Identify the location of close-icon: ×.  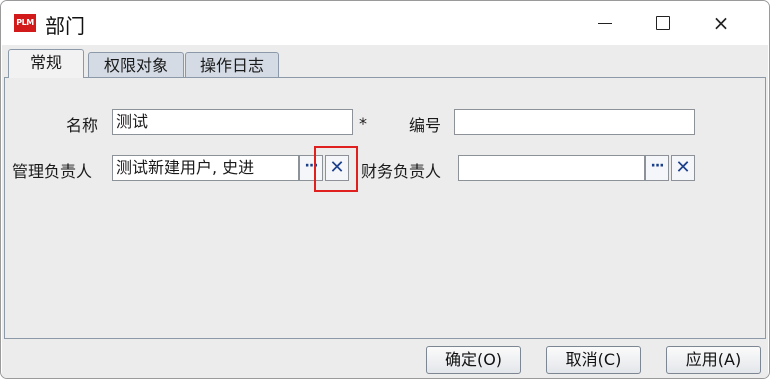
(721, 23).